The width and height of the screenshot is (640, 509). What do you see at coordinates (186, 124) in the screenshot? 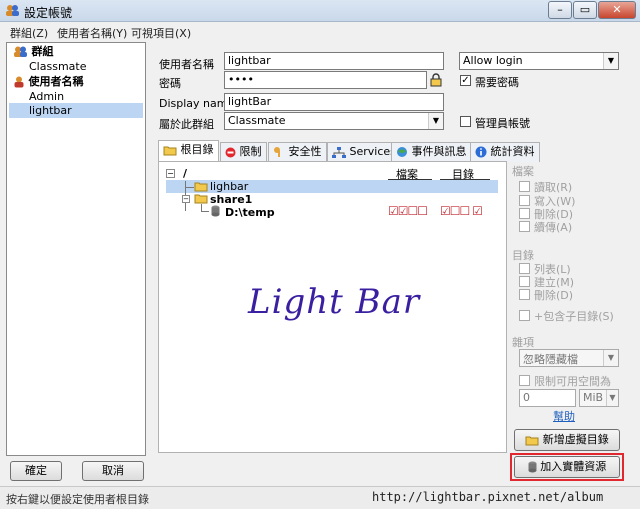
I see `group-label: 屬於此群組` at bounding box center [186, 124].